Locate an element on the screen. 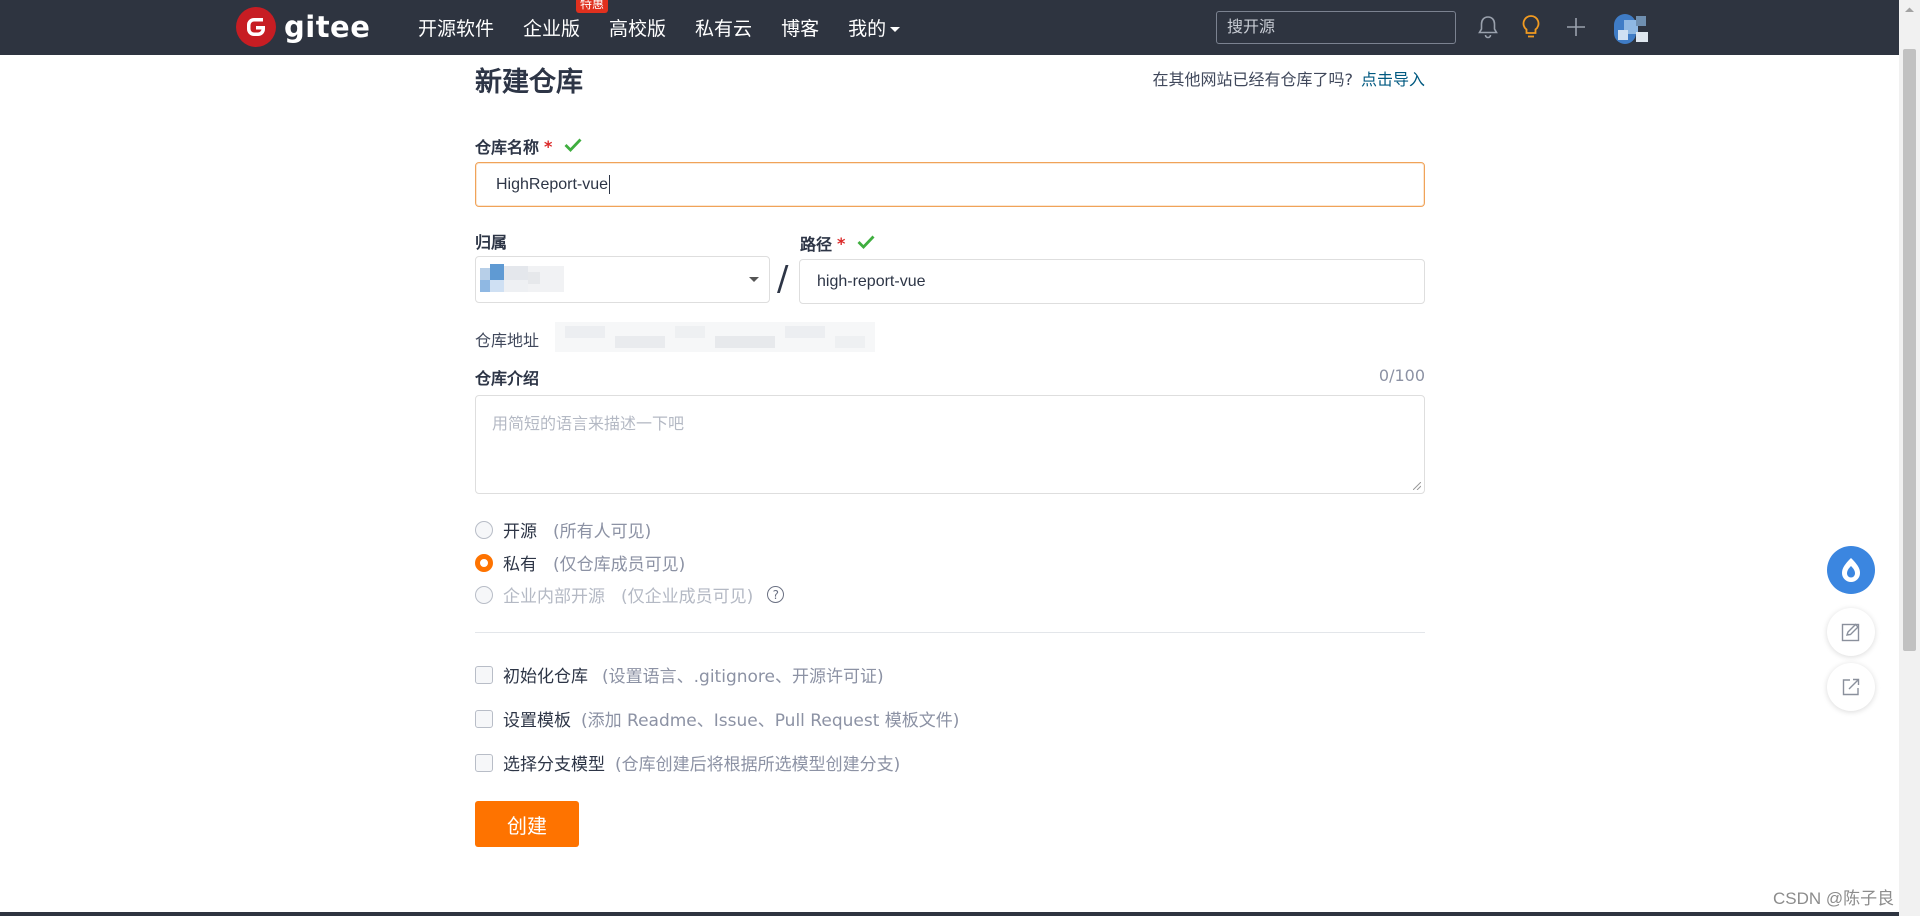 The image size is (1920, 916). radio-private: 私有 (仅仓库成员可见) is located at coordinates (580, 562).